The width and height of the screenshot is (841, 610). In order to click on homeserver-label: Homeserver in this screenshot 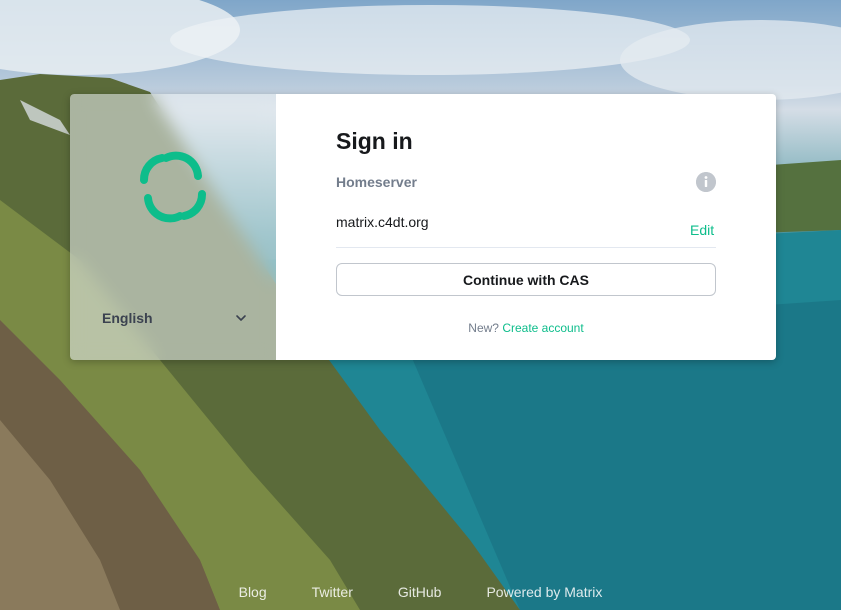, I will do `click(376, 182)`.